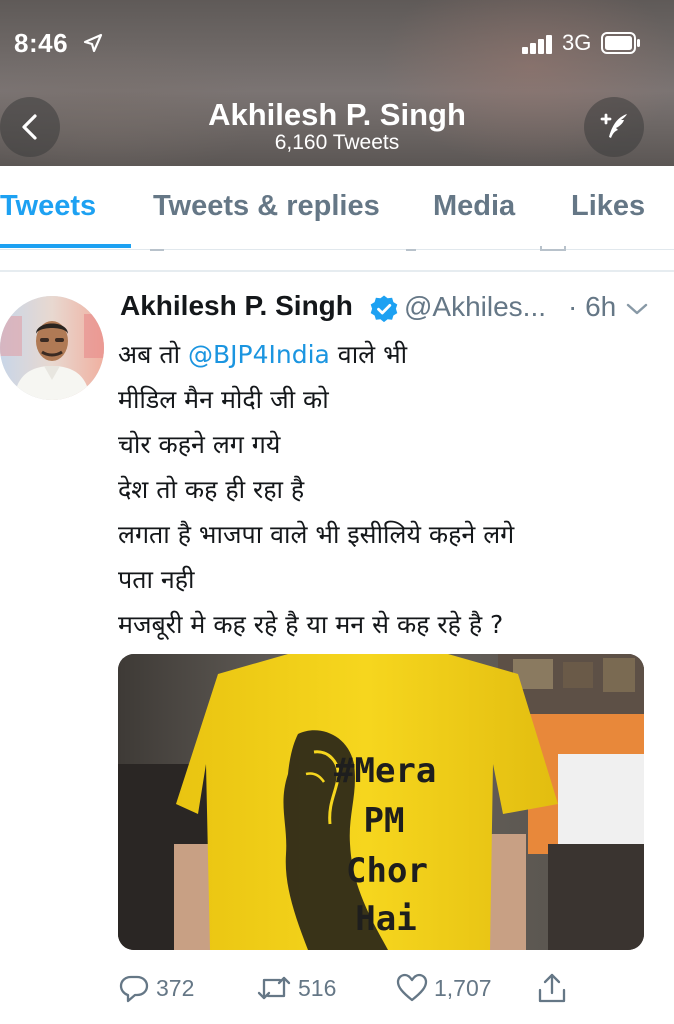  Describe the element at coordinates (337, 142) in the screenshot. I see `tweet-count: 6,160 Tweets` at that location.